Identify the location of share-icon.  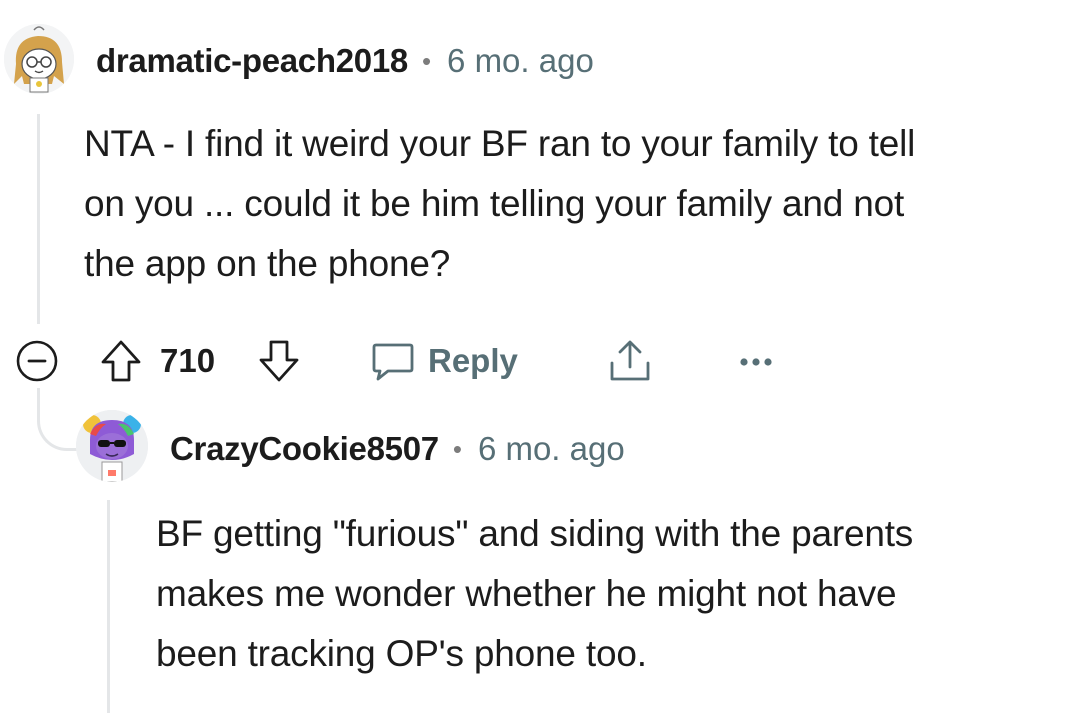
(630, 360).